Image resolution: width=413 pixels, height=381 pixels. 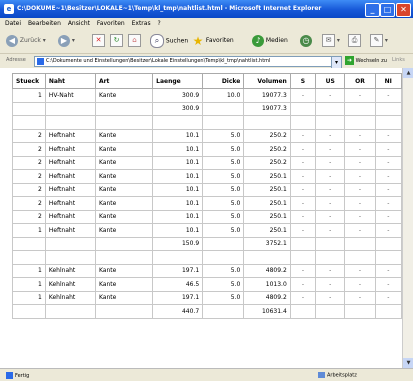 What do you see at coordinates (207, 108) in the screenshot?
I see `table-row: 300.9 19077.3` at bounding box center [207, 108].